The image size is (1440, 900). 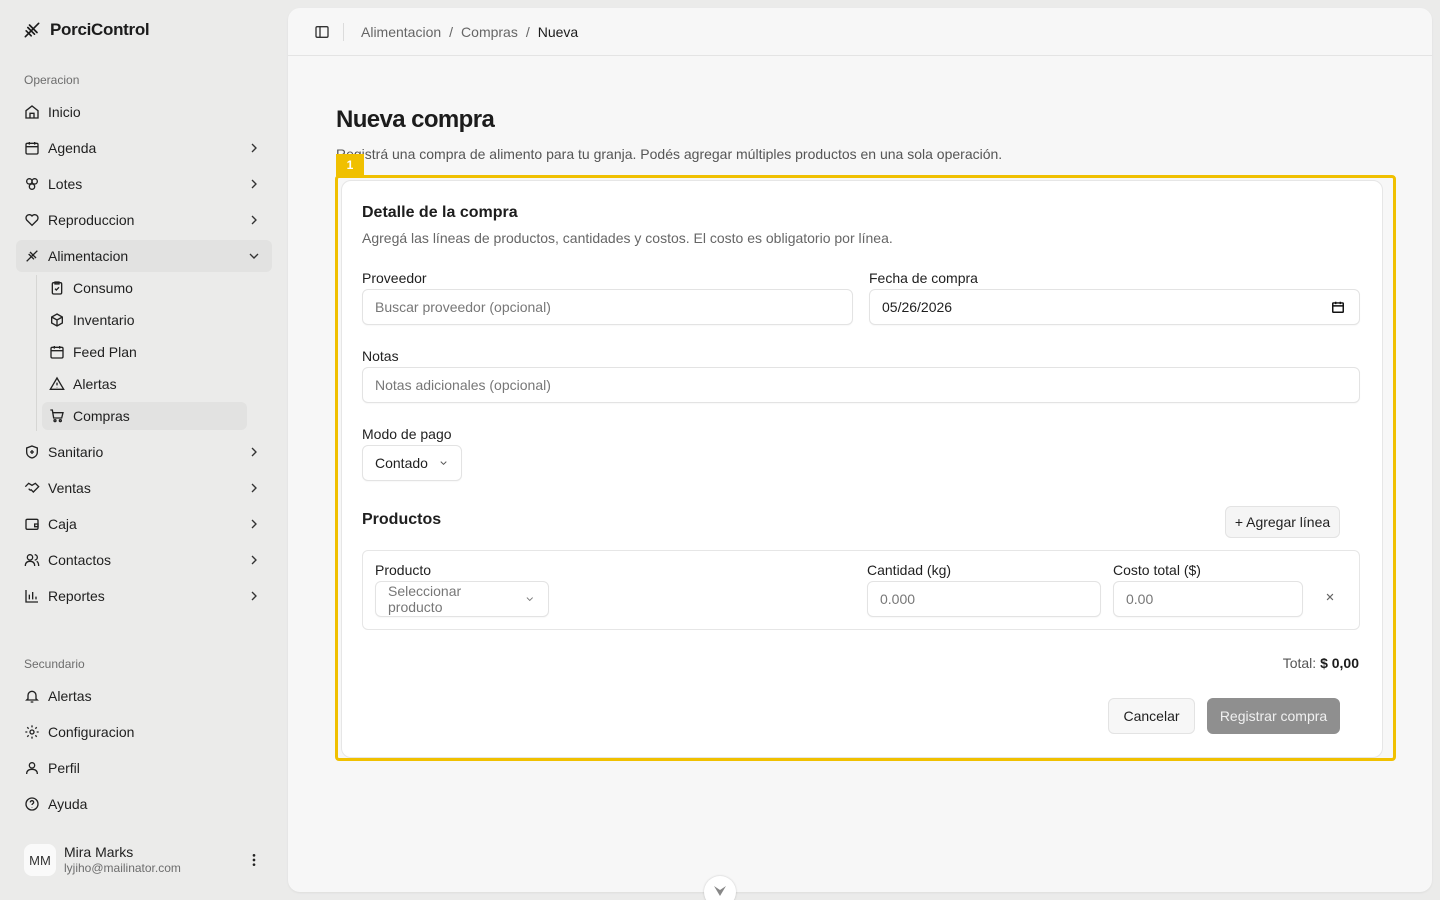 I want to click on notas-input: Notas adicionales (opcional), so click(x=861, y=385).